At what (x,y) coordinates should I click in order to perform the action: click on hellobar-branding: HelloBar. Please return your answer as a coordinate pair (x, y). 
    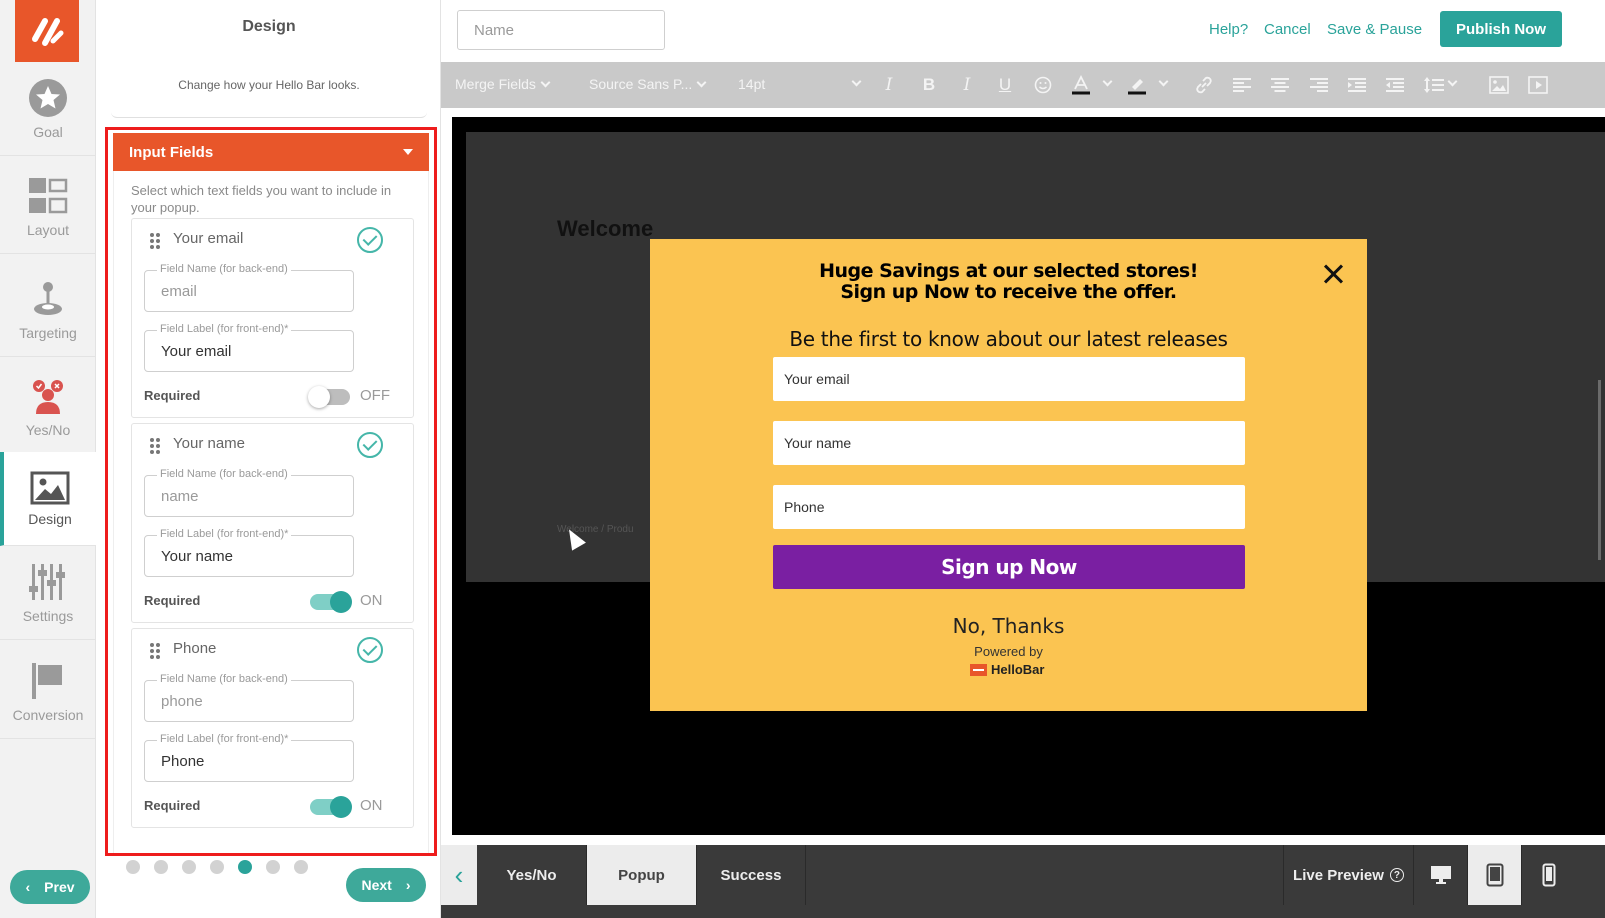
    Looking at the image, I should click on (1007, 669).